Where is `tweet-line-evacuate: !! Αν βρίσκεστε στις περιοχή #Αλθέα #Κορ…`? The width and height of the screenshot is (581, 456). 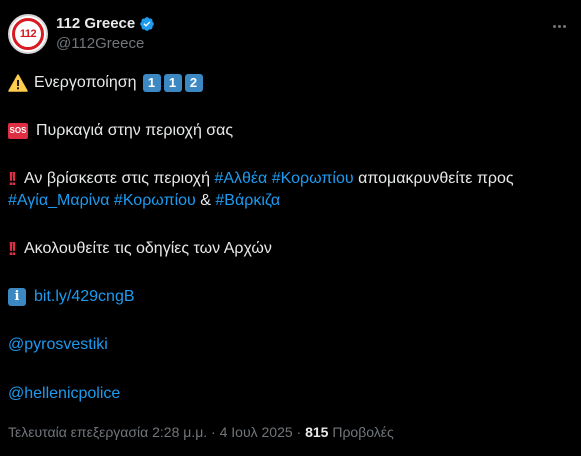 tweet-line-evacuate: !! Αν βρίσκεστε στις περιοχή #Αλθέα #Κορ… is located at coordinates (261, 179).